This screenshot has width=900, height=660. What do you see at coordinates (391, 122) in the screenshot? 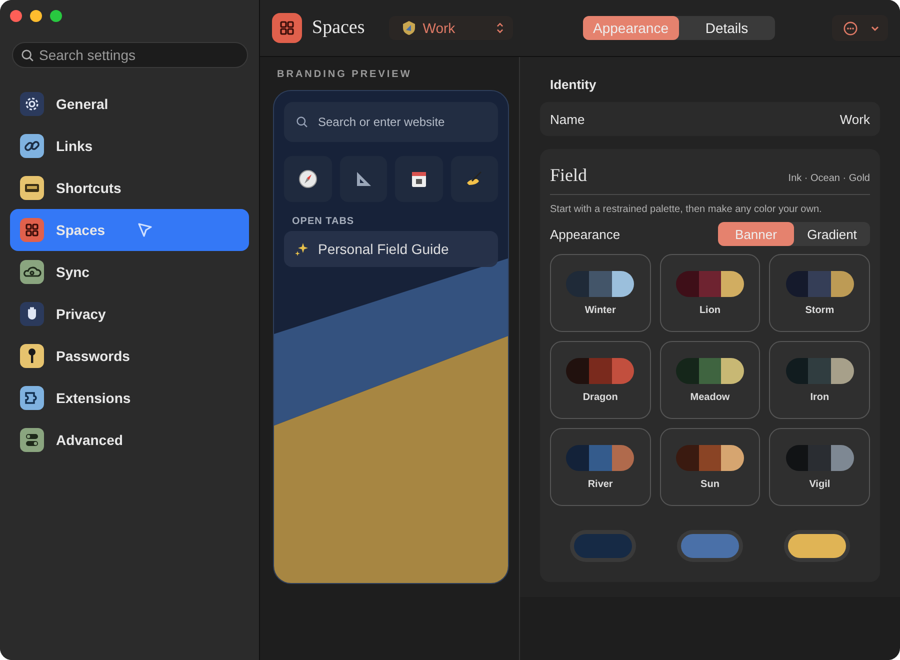
I see `search-field: Search or enter website` at bounding box center [391, 122].